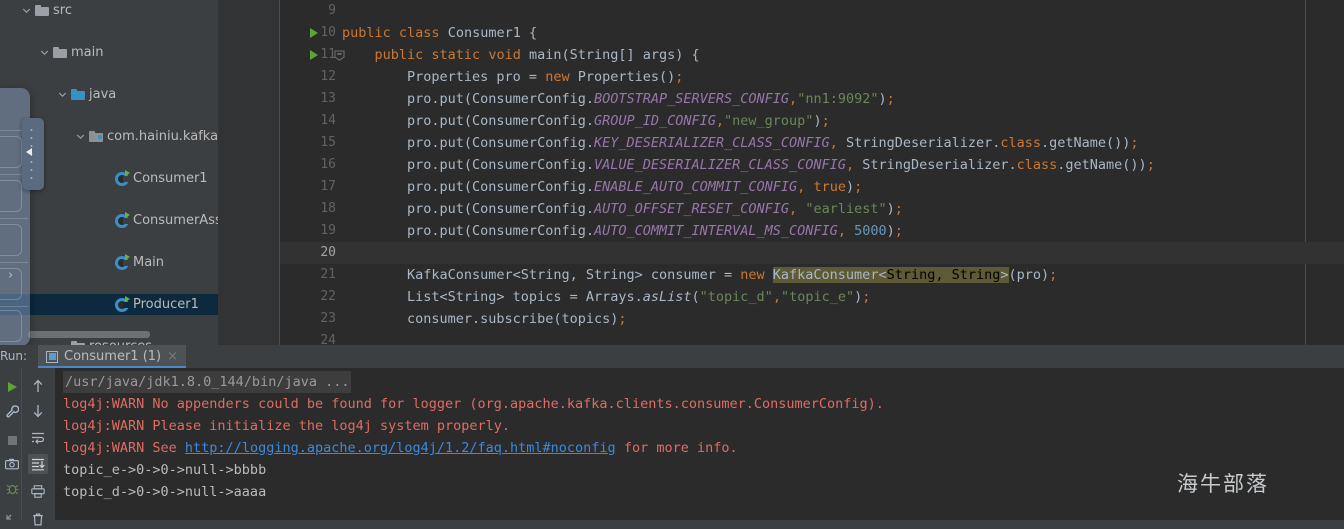 The height and width of the screenshot is (529, 1344). Describe the element at coordinates (12, 488) in the screenshot. I see `bug-icon` at that location.